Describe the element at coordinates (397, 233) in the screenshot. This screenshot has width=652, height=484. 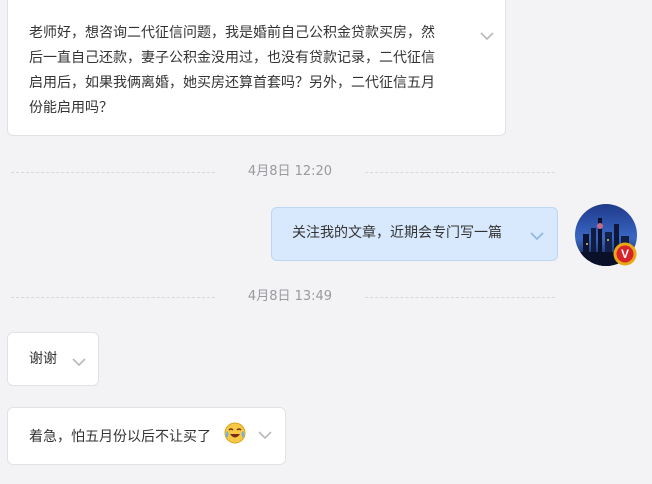
I see `message-text: 关注我的文章，近期会专门写一篇` at that location.